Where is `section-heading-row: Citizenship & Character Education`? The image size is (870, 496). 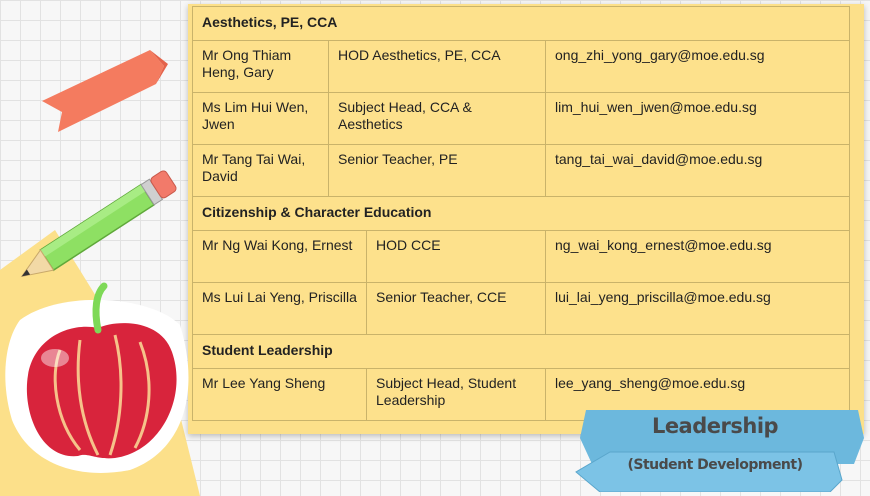
section-heading-row: Citizenship & Character Education is located at coordinates (521, 213).